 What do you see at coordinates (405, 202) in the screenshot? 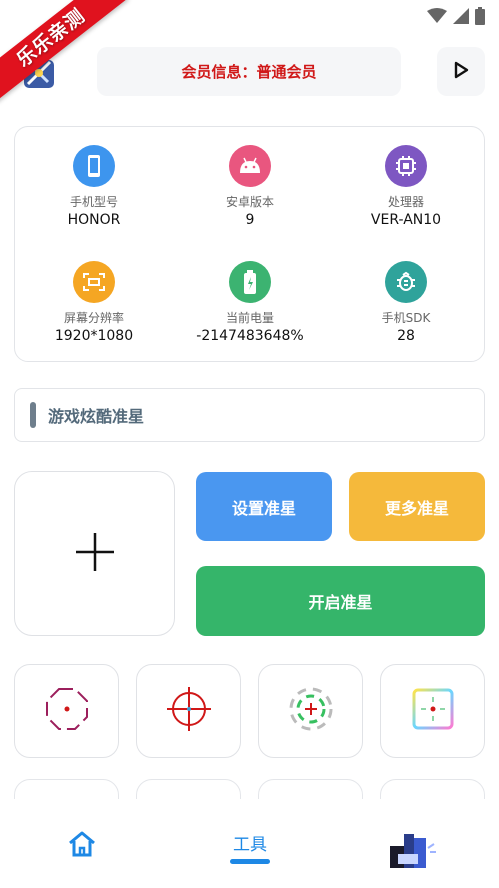
I see `info-label: 处理器` at bounding box center [405, 202].